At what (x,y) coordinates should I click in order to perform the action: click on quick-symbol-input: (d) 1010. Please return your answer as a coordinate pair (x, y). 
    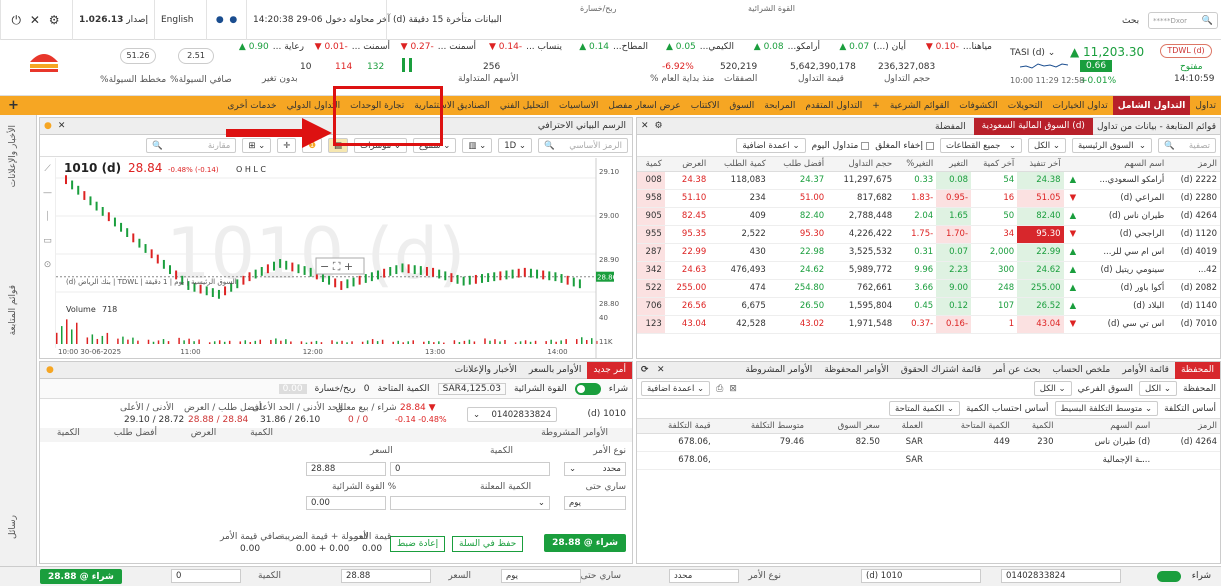
    Looking at the image, I should click on (921, 576).